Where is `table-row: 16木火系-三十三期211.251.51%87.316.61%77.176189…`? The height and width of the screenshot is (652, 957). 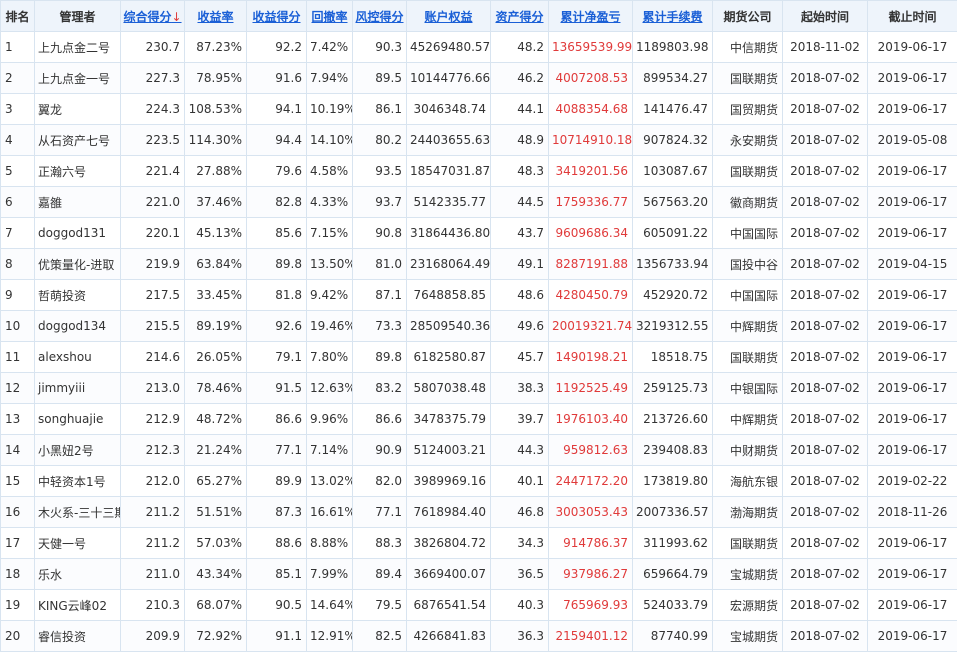 table-row: 16木火系-三十三期211.251.51%87.316.61%77.176189… is located at coordinates (479, 512).